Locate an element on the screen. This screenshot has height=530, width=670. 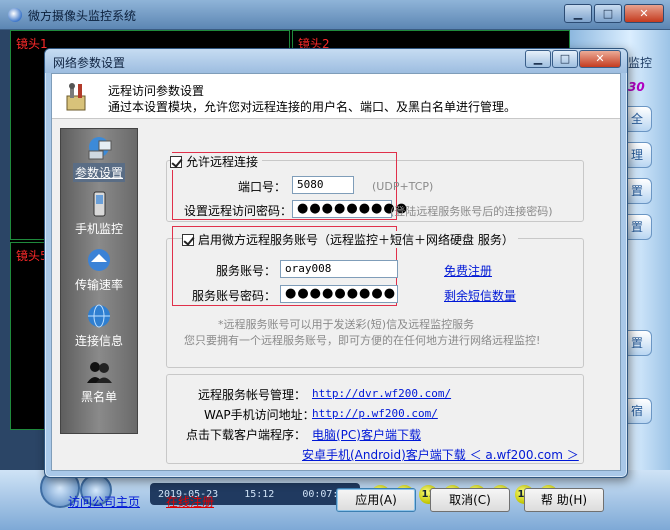
service-password-input: ●●●●●●●●● is located at coordinates (339, 294).